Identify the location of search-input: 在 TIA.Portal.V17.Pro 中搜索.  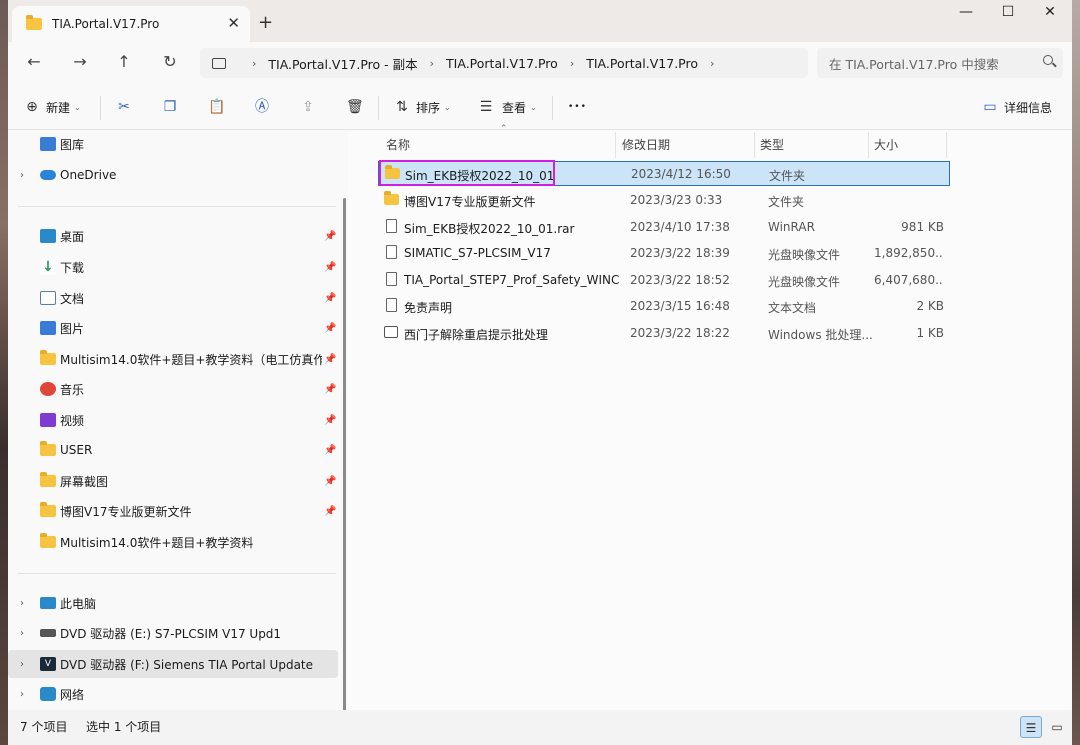
(940, 63).